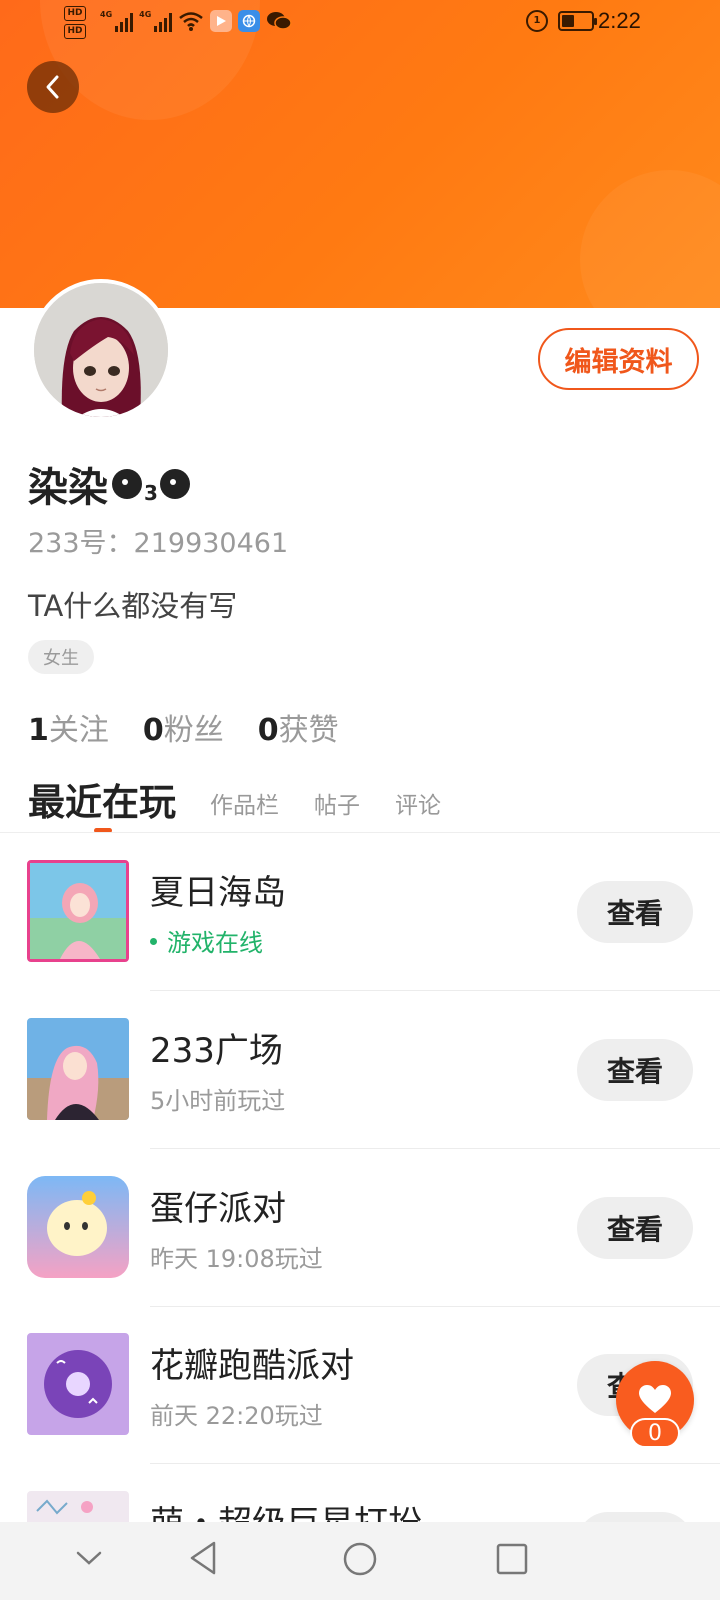 The height and width of the screenshot is (1600, 720). I want to click on game-title: 花瓣跑酷派对, so click(252, 1366).